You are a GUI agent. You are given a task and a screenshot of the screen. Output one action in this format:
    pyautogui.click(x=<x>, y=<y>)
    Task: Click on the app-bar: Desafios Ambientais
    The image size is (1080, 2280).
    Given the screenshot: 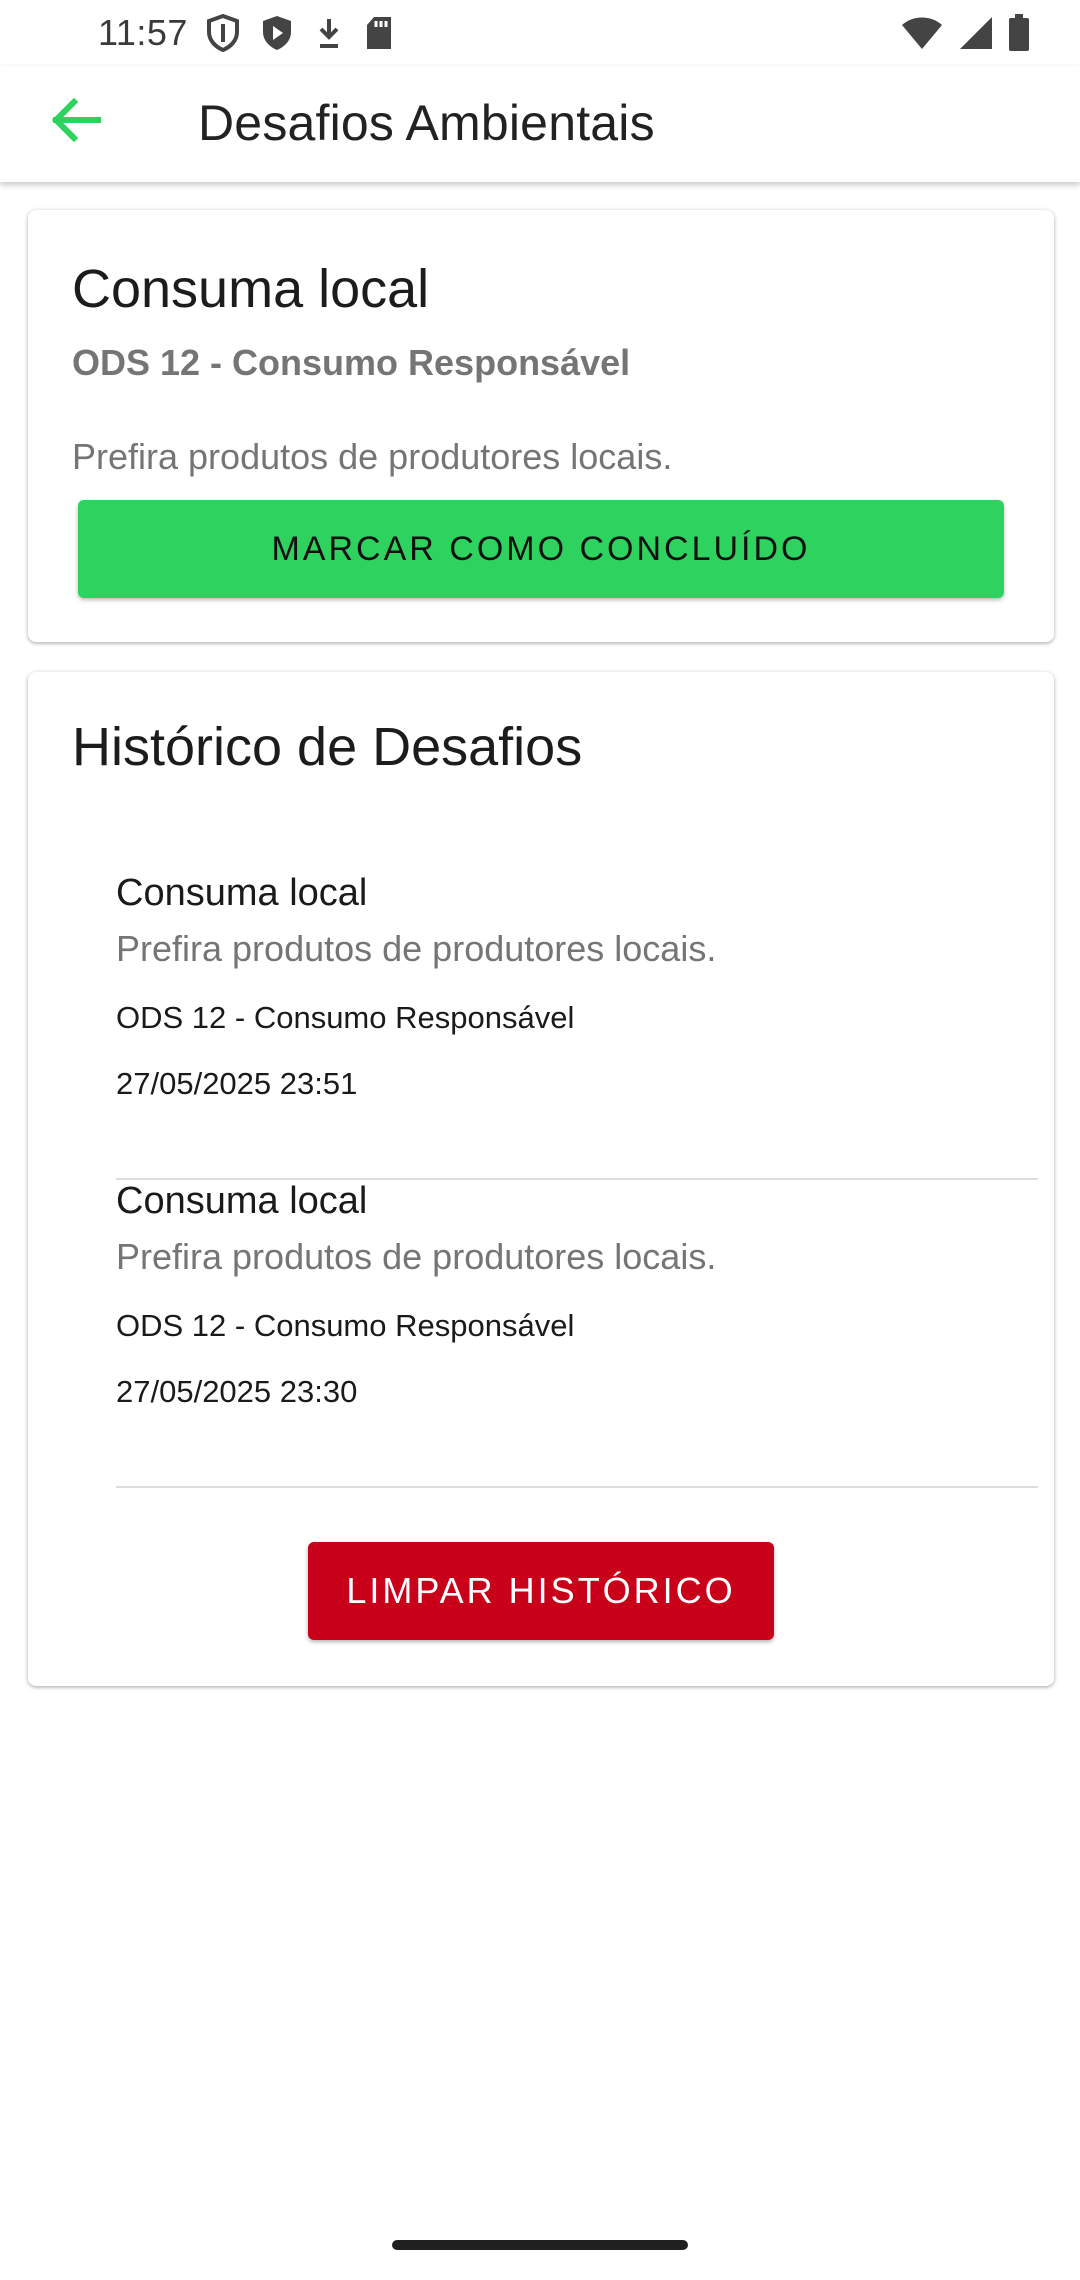 What is the action you would take?
    pyautogui.click(x=540, y=124)
    